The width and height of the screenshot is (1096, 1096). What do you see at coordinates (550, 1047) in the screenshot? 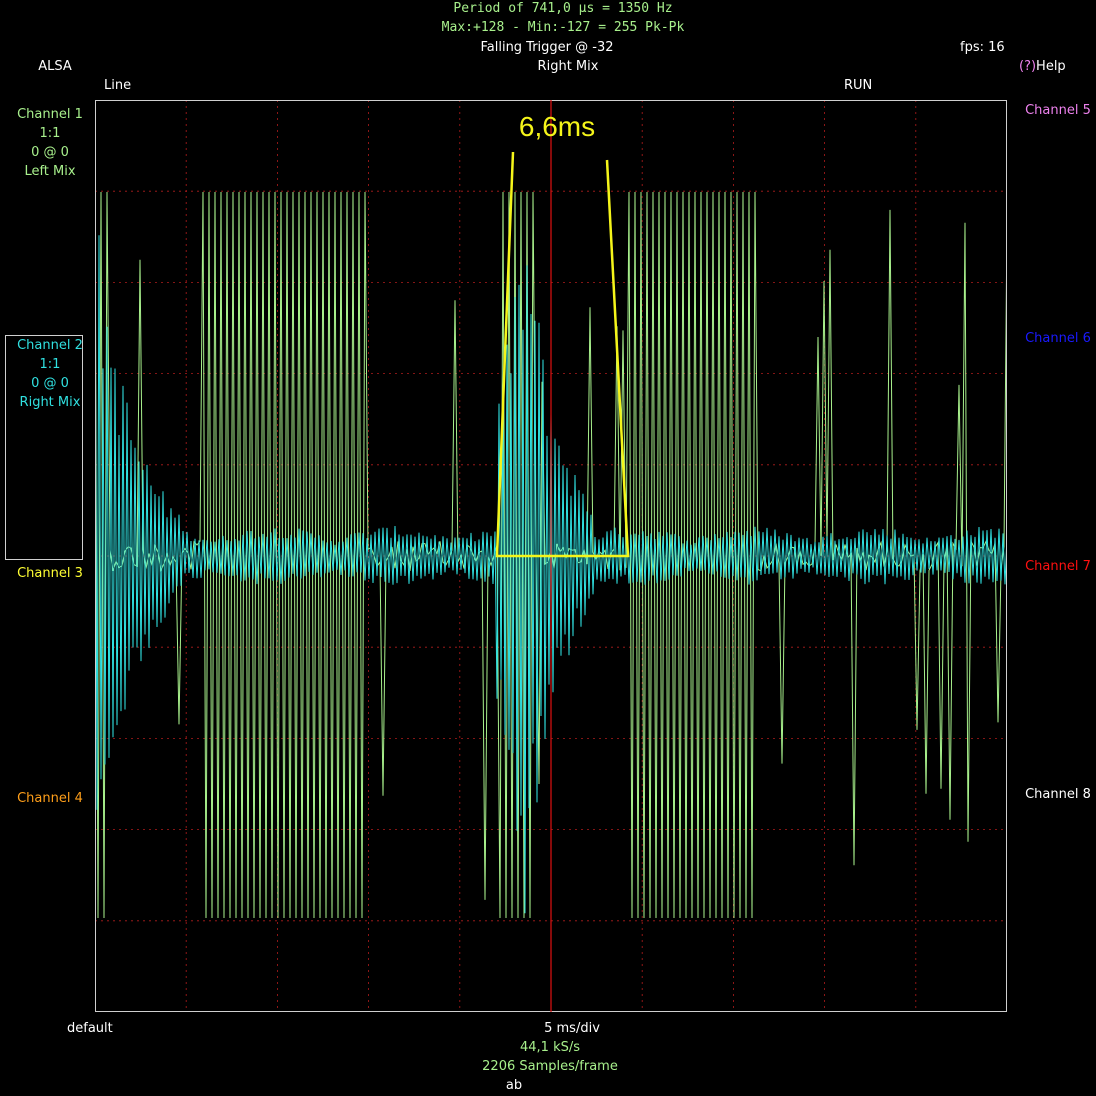
I see `sample-rate: 44,1 kS/s` at bounding box center [550, 1047].